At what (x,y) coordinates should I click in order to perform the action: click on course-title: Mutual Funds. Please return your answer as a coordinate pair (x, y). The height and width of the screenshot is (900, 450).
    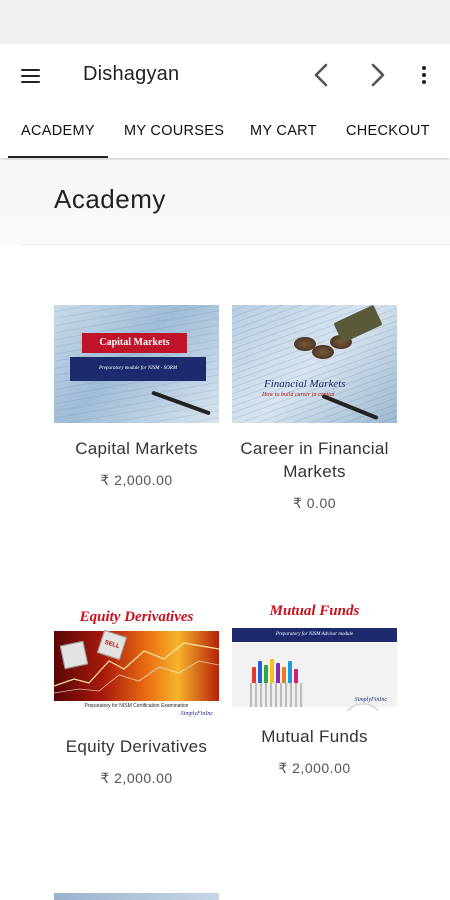
    Looking at the image, I should click on (314, 736).